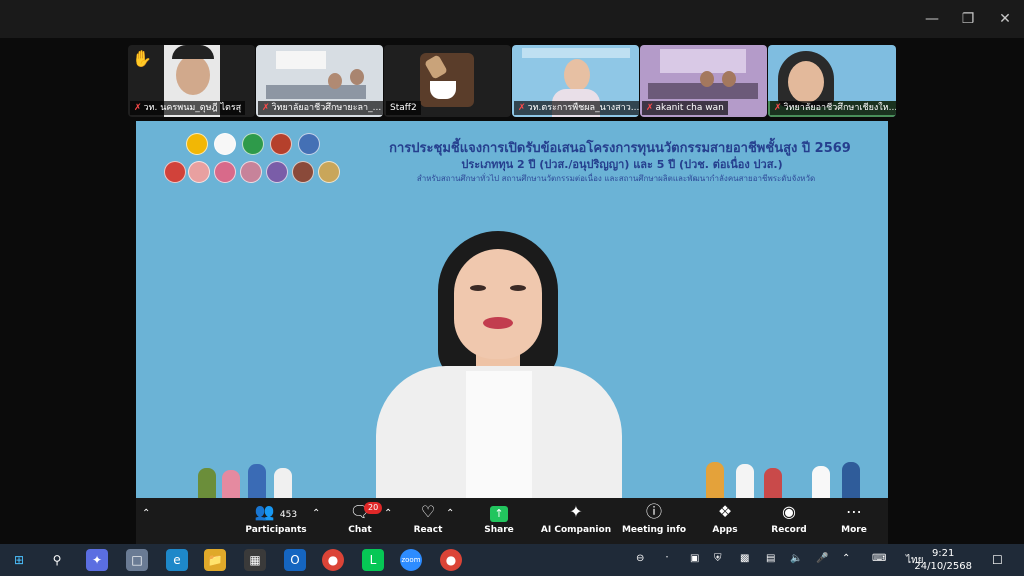  What do you see at coordinates (498, 323) in the screenshot?
I see `presenter-mouth` at bounding box center [498, 323].